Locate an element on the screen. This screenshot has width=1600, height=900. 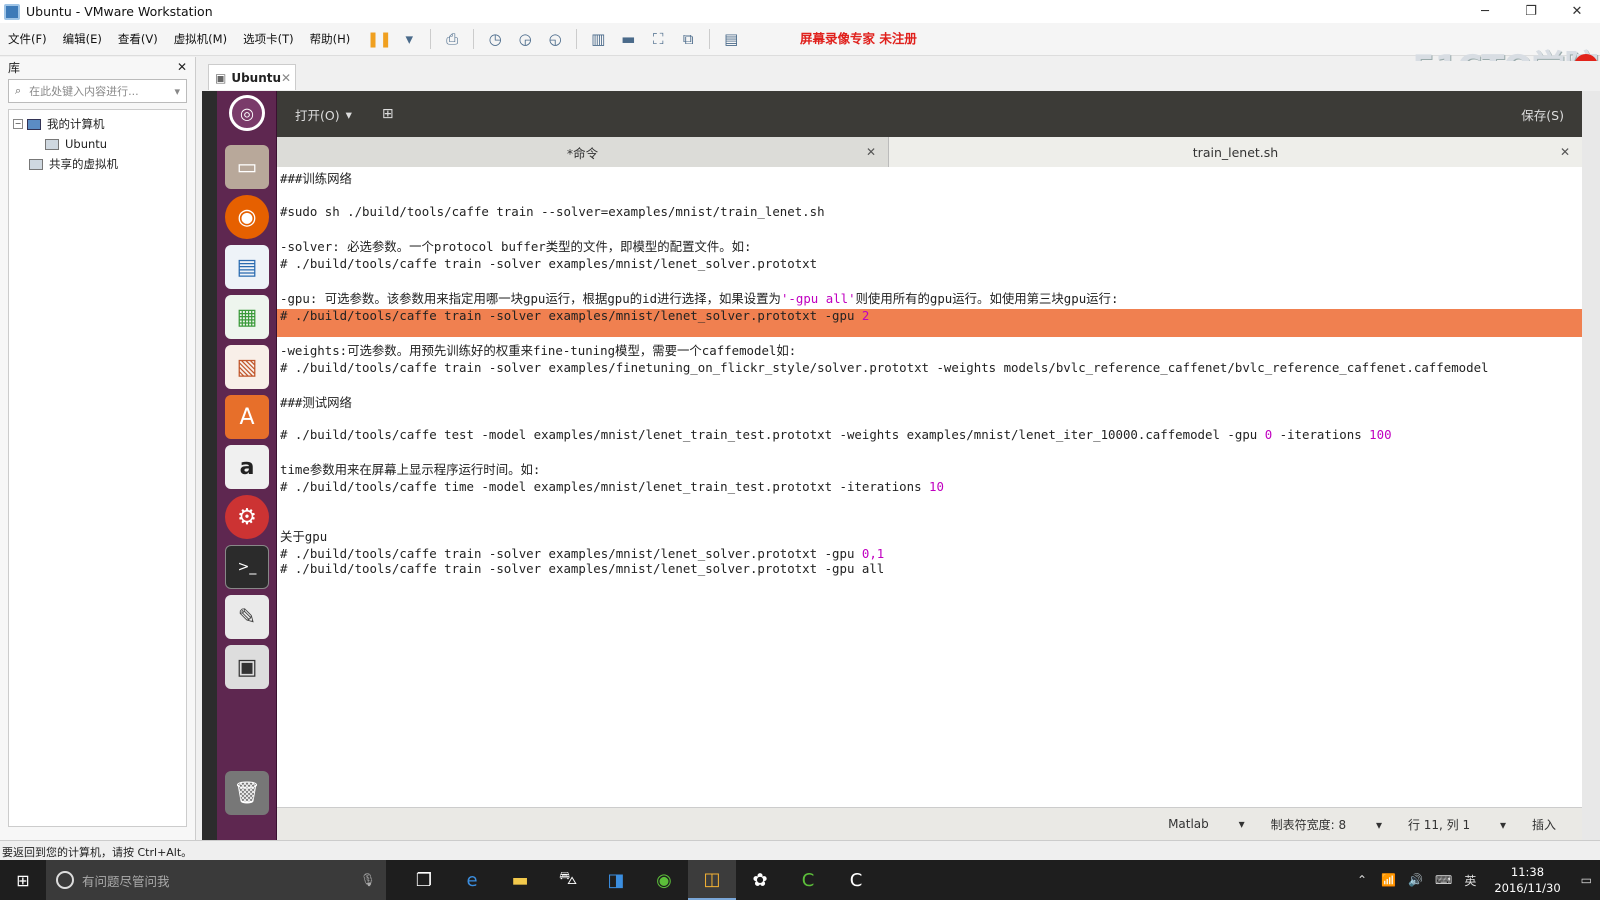
open-label: 打开(O) is located at coordinates (317, 115).